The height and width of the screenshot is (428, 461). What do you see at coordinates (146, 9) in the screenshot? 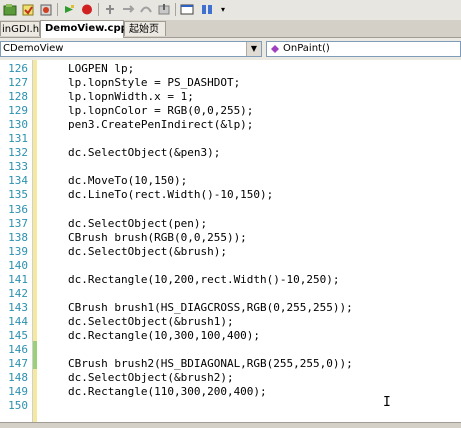
I see `step-over-icon` at bounding box center [146, 9].